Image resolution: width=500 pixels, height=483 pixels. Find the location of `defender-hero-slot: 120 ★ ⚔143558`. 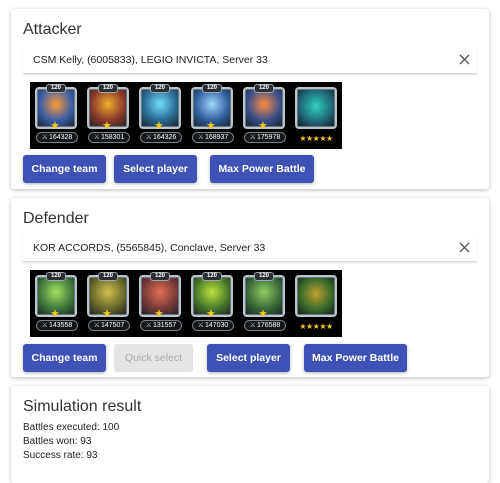

defender-hero-slot: 120 ★ ⚔143558 is located at coordinates (56, 303).